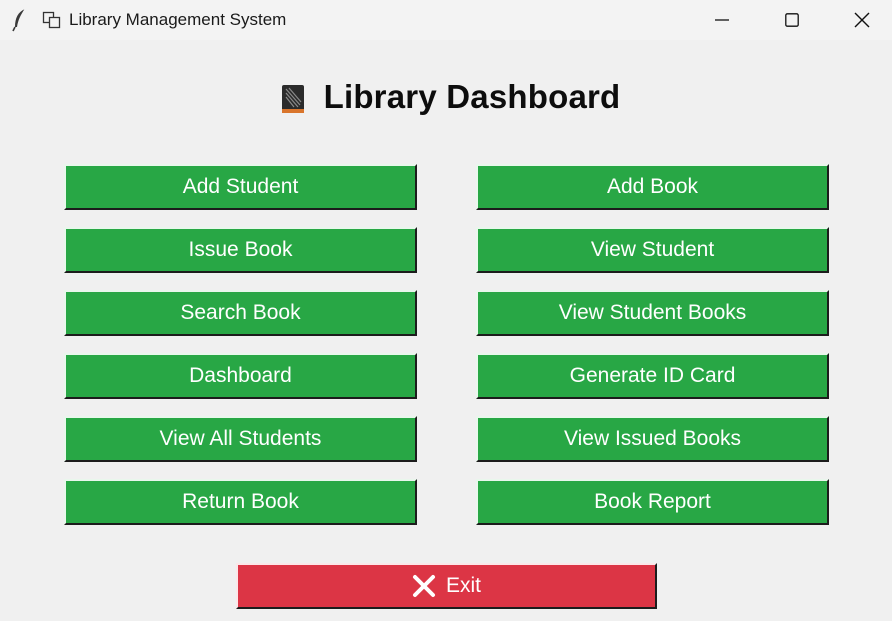  I want to click on exit-button: Exit, so click(446, 586).